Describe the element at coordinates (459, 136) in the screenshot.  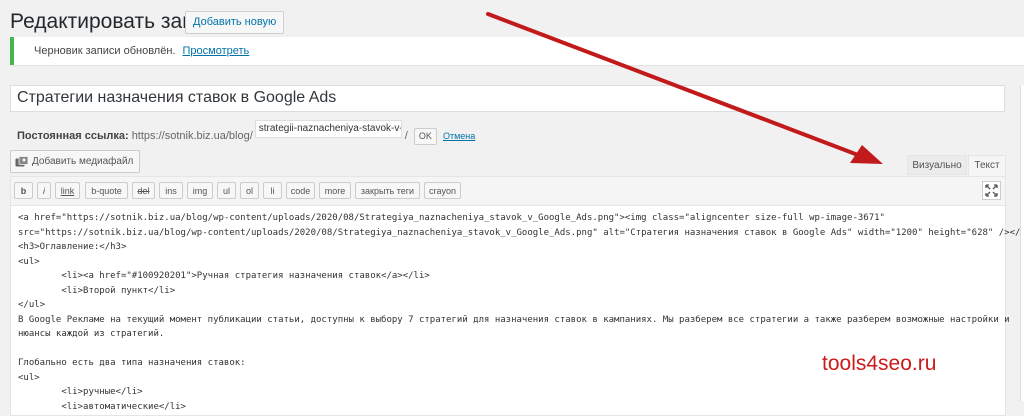
I see `permalink-cancel-link: Отмена` at that location.